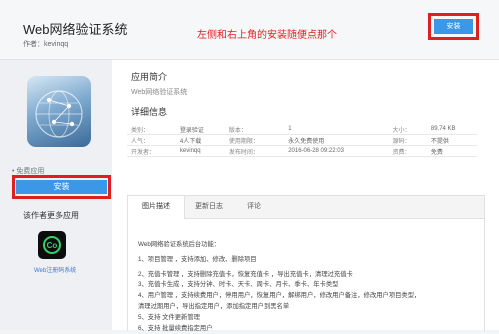  Describe the element at coordinates (75, 29) in the screenshot. I see `app-title: Web网络验证系统` at that location.